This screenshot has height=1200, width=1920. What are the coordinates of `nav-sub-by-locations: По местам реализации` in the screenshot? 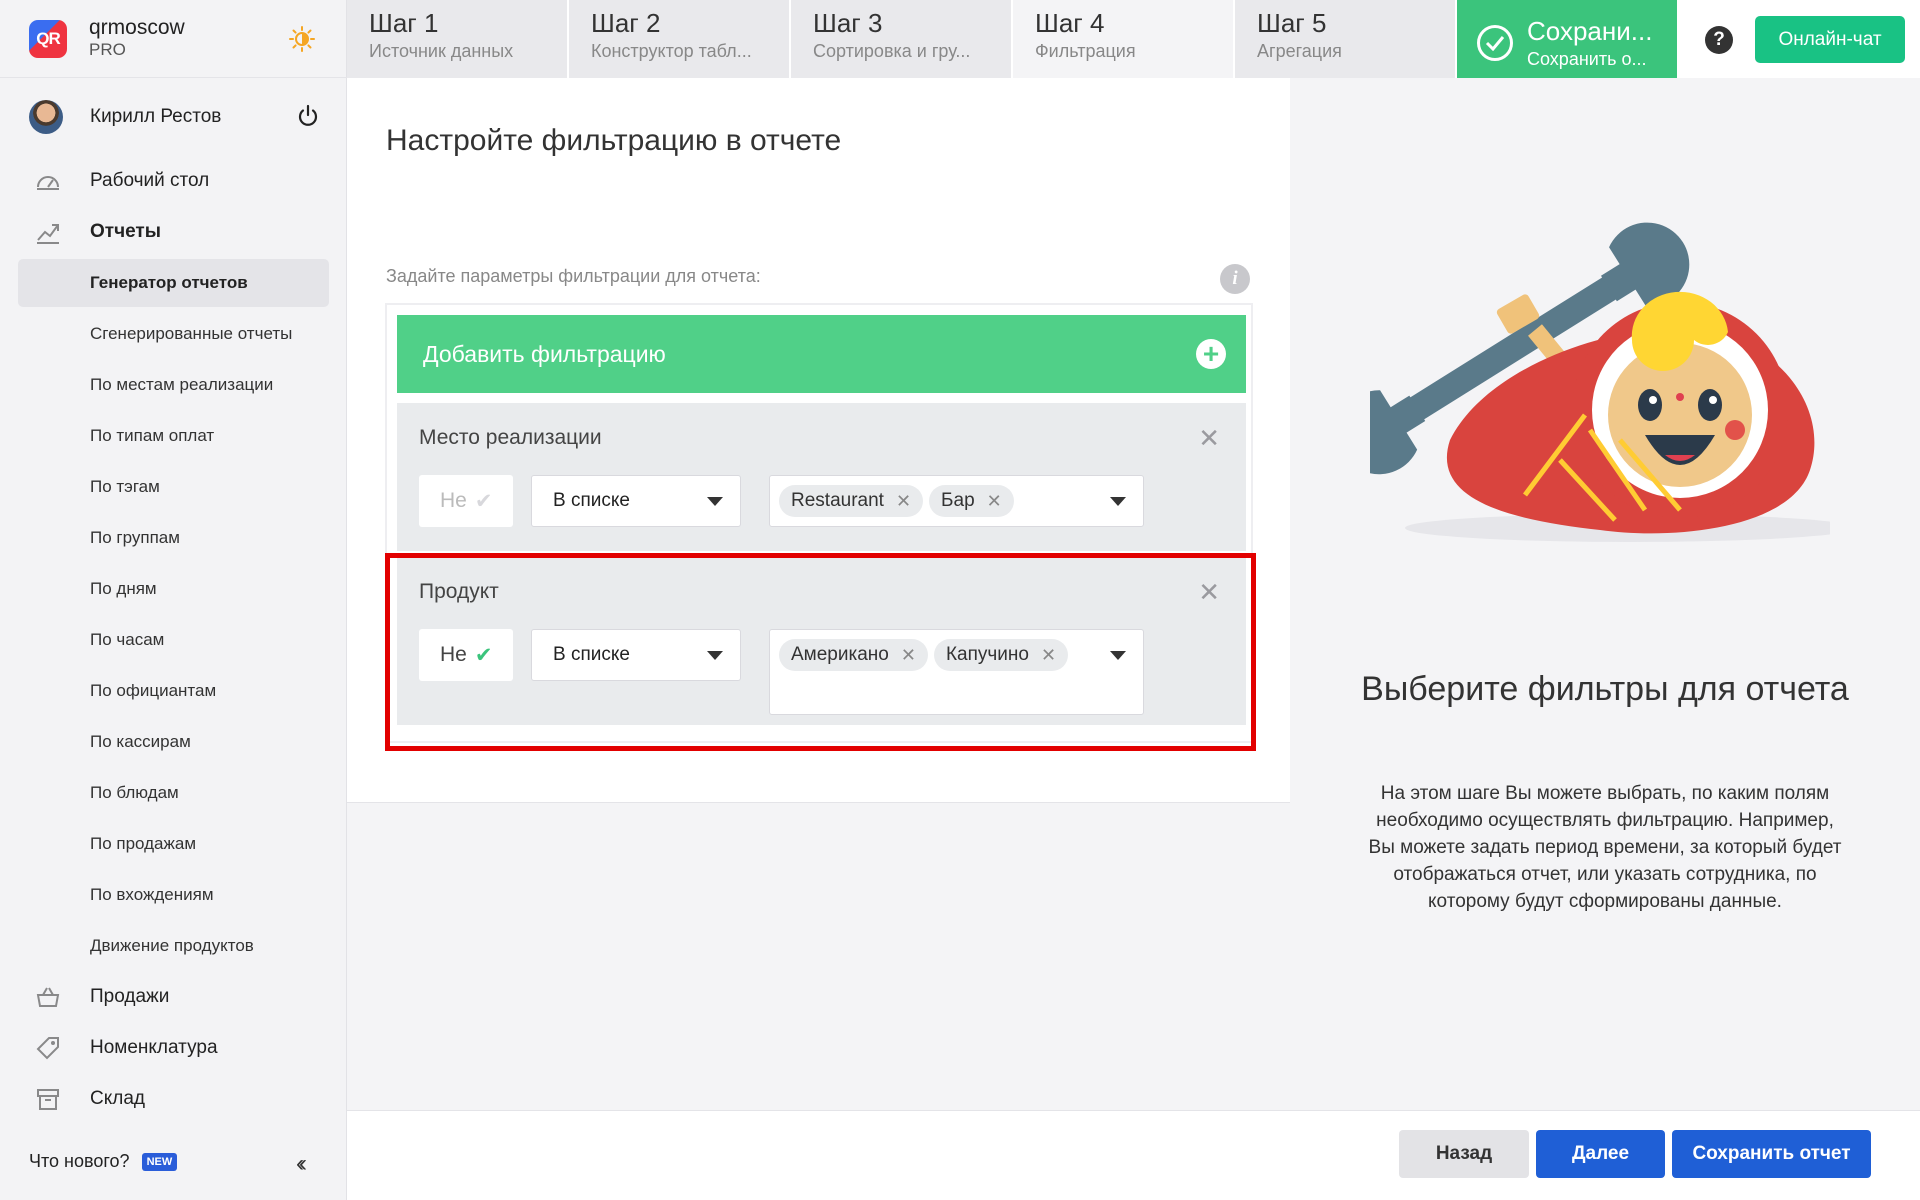 It's located at (173, 384).